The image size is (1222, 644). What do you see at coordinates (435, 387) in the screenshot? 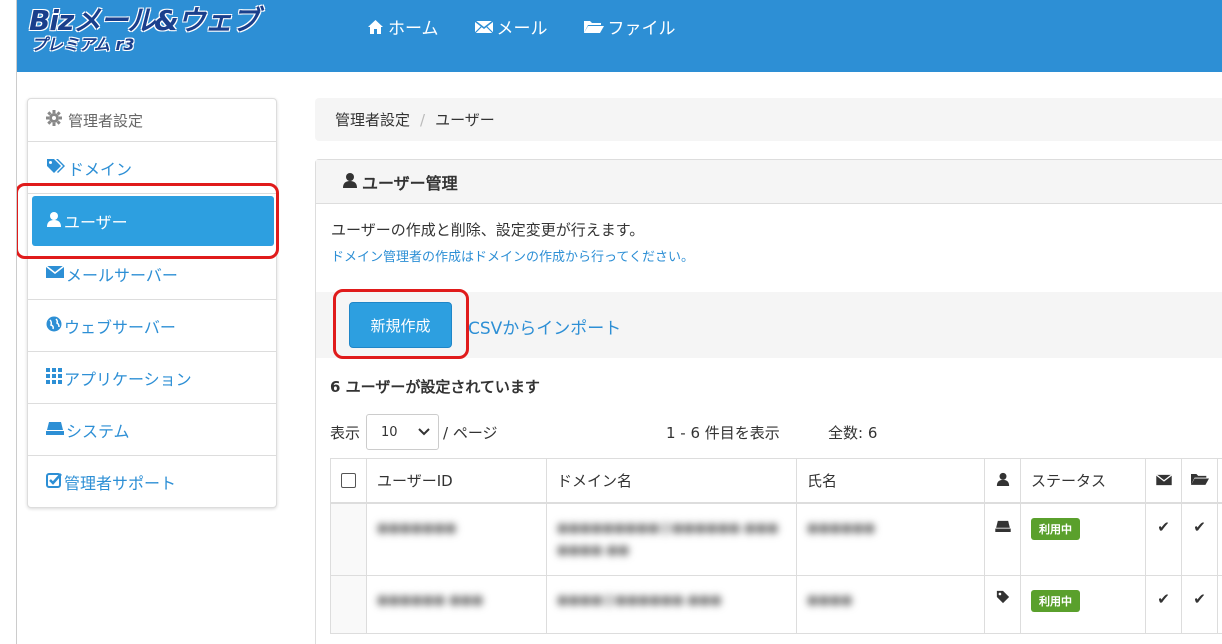
I see `user-count-text: 6 ユーザーが設定されています` at bounding box center [435, 387].